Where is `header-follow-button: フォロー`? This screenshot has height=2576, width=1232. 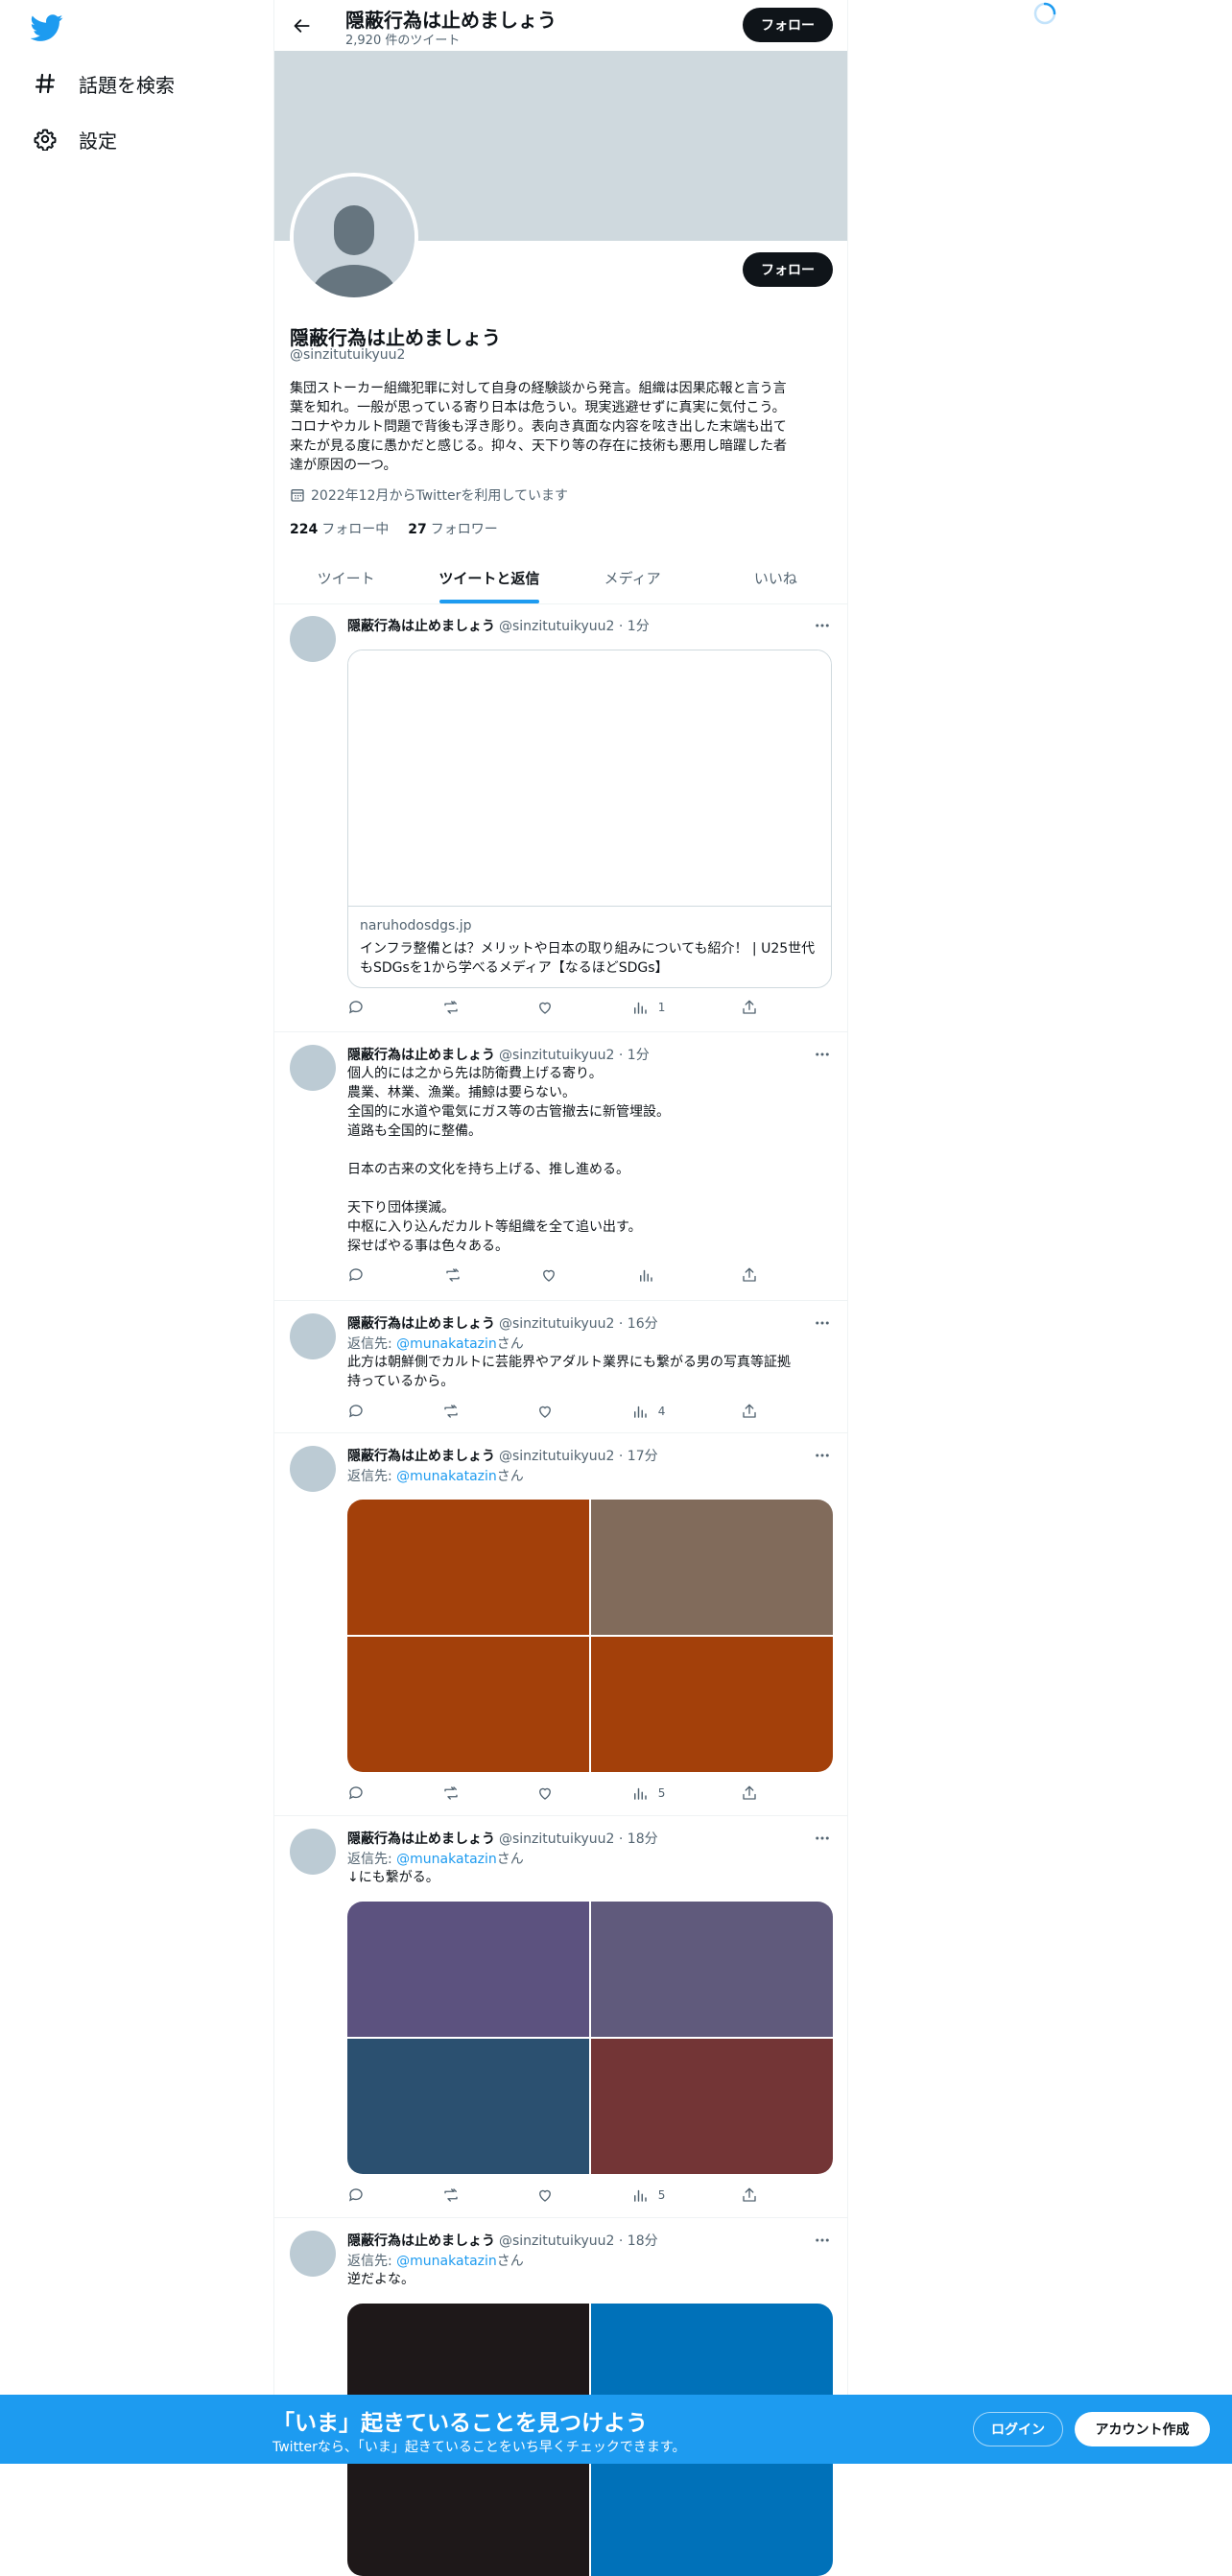
header-follow-button: フォロー is located at coordinates (788, 25).